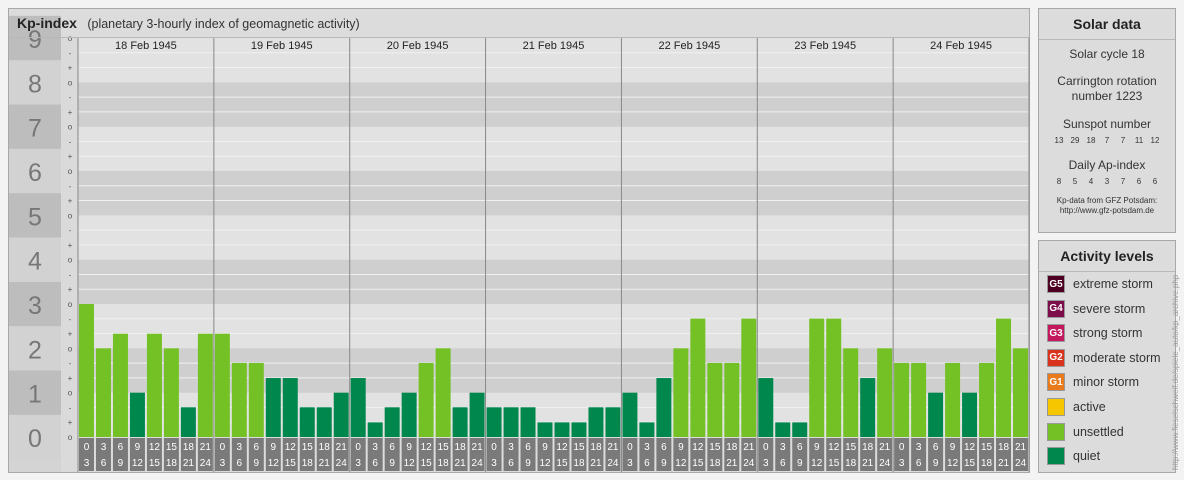 Image resolution: width=1184 pixels, height=480 pixels. What do you see at coordinates (418, 46) in the screenshot?
I see `day-label: 20 Feb 1945` at bounding box center [418, 46].